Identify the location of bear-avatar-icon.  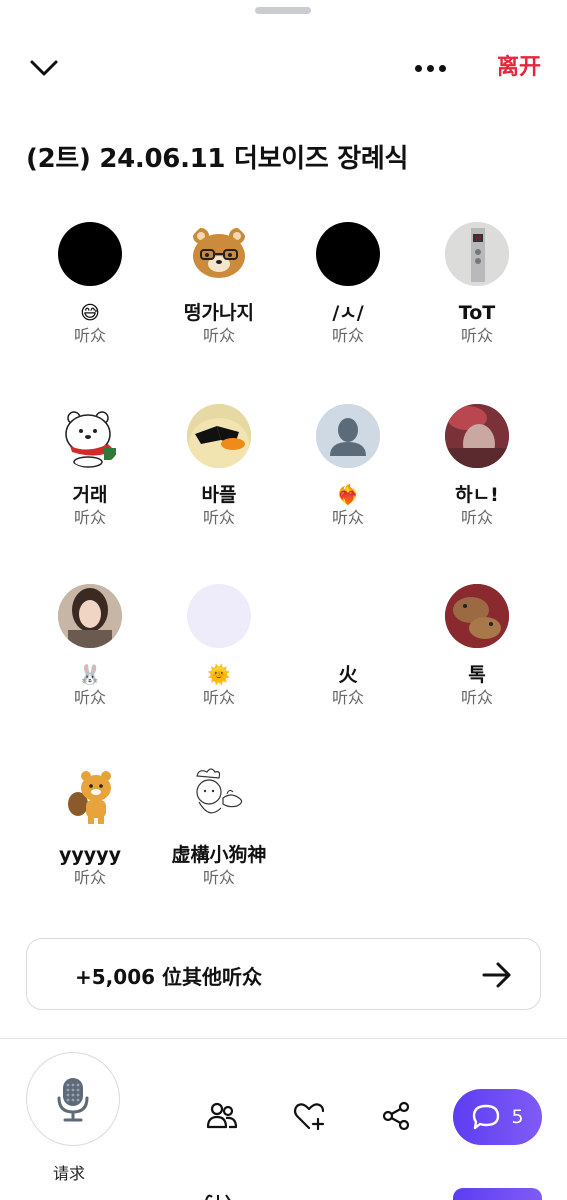
(219, 253).